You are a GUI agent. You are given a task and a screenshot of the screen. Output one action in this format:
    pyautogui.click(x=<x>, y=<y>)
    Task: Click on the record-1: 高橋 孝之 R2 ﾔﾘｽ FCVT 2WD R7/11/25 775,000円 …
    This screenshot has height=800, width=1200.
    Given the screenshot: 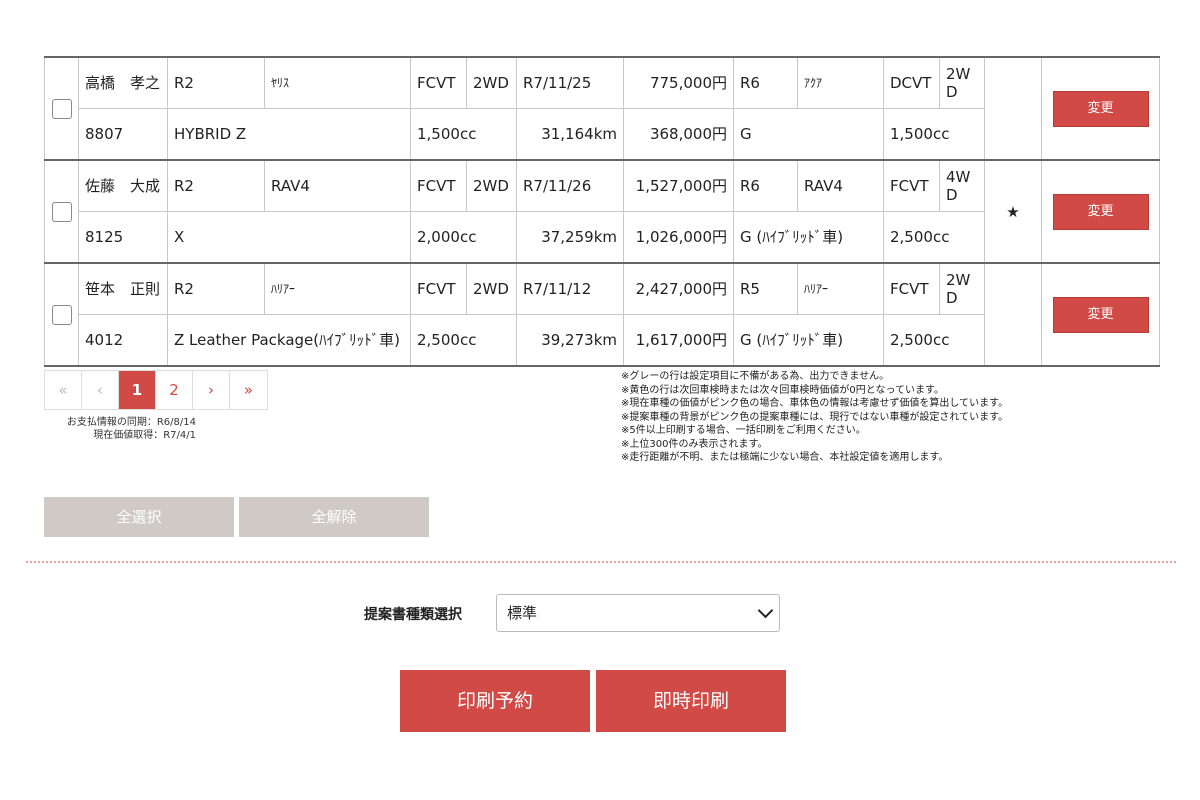 What is the action you would take?
    pyautogui.click(x=602, y=108)
    